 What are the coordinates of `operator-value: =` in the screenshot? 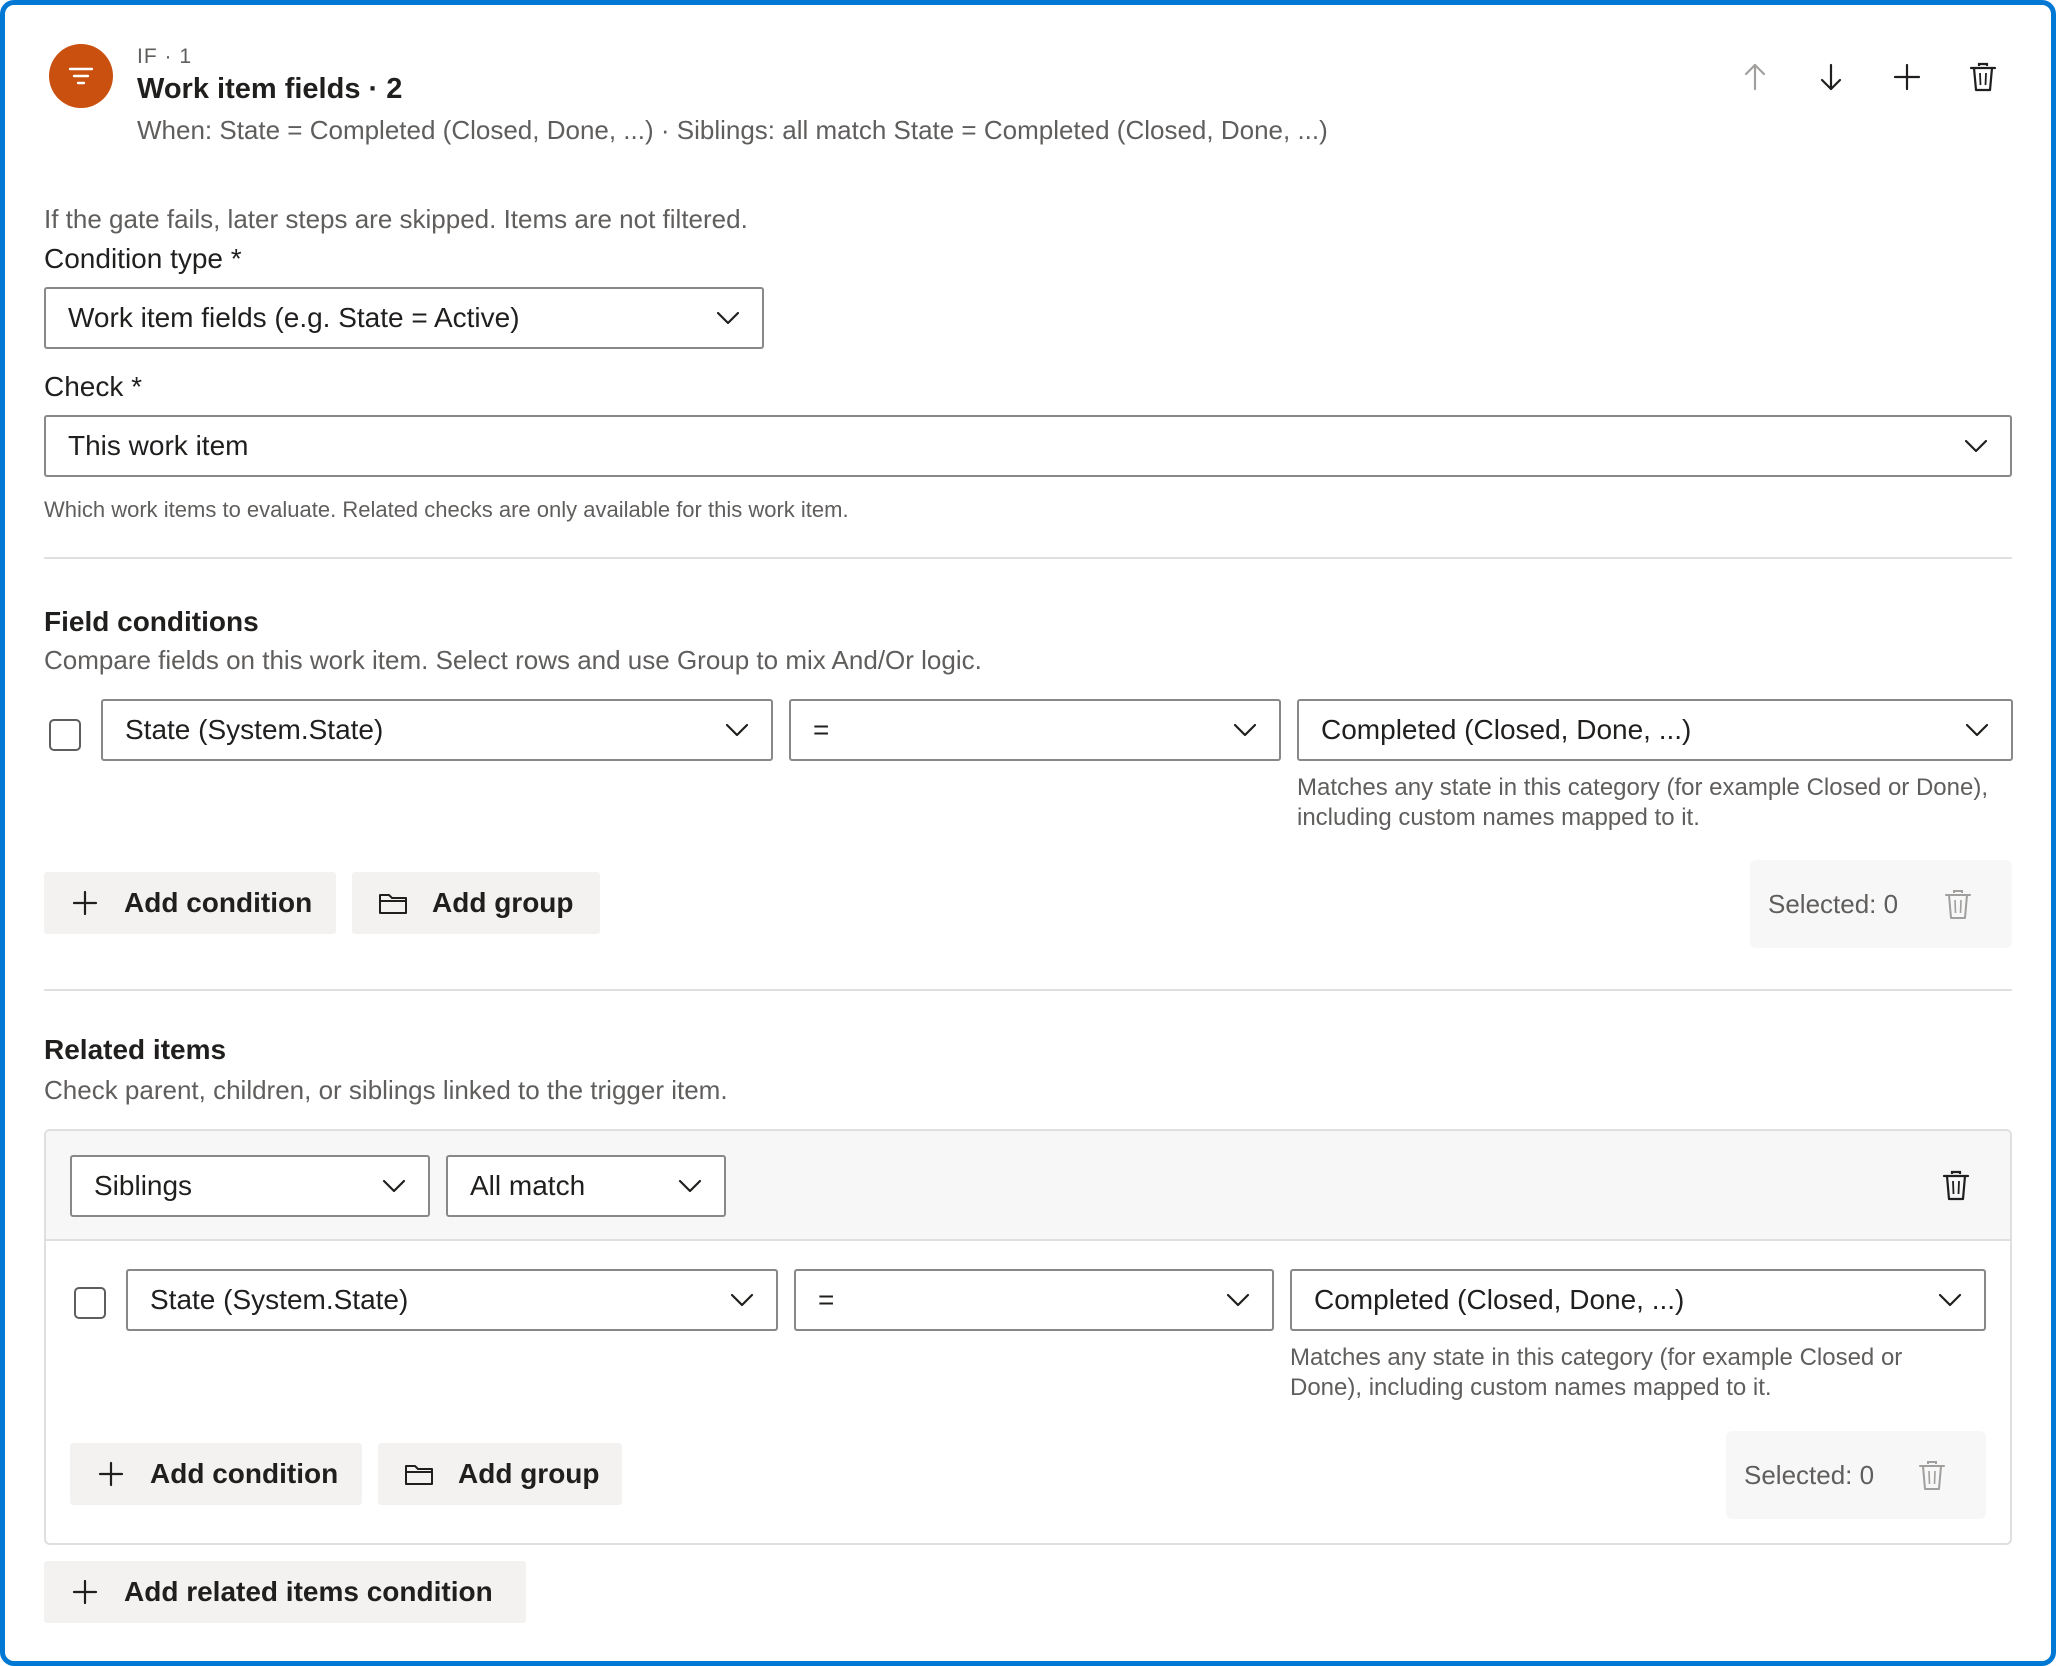 It's located at (821, 729).